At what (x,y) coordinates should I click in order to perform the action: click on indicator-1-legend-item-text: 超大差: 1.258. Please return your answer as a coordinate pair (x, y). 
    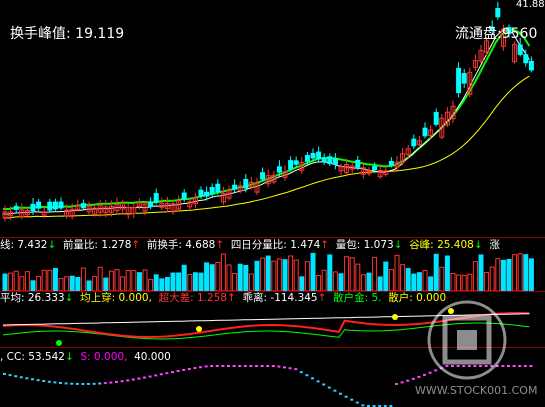
    Looking at the image, I should click on (193, 298).